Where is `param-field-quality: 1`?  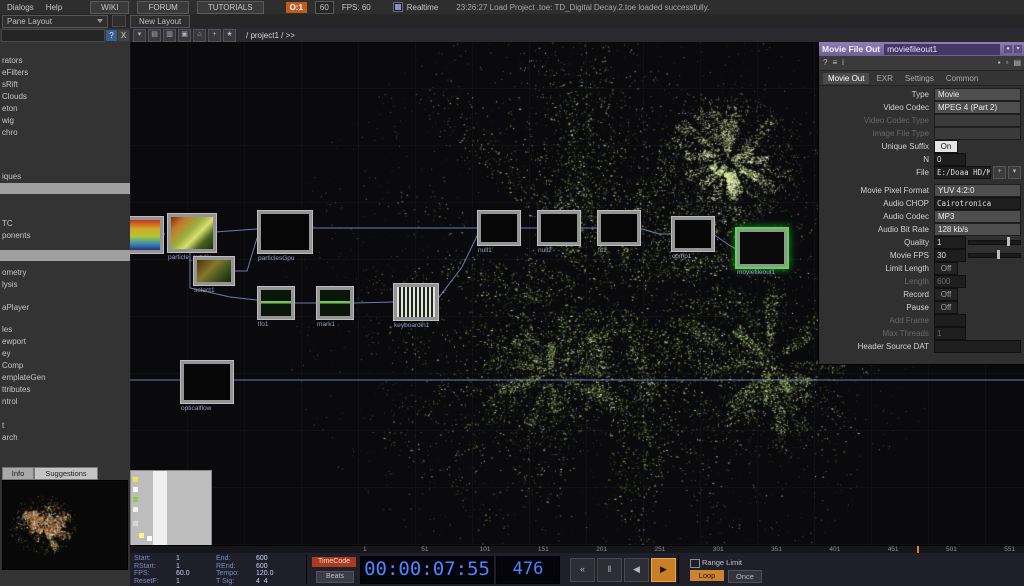 param-field-quality: 1 is located at coordinates (950, 242).